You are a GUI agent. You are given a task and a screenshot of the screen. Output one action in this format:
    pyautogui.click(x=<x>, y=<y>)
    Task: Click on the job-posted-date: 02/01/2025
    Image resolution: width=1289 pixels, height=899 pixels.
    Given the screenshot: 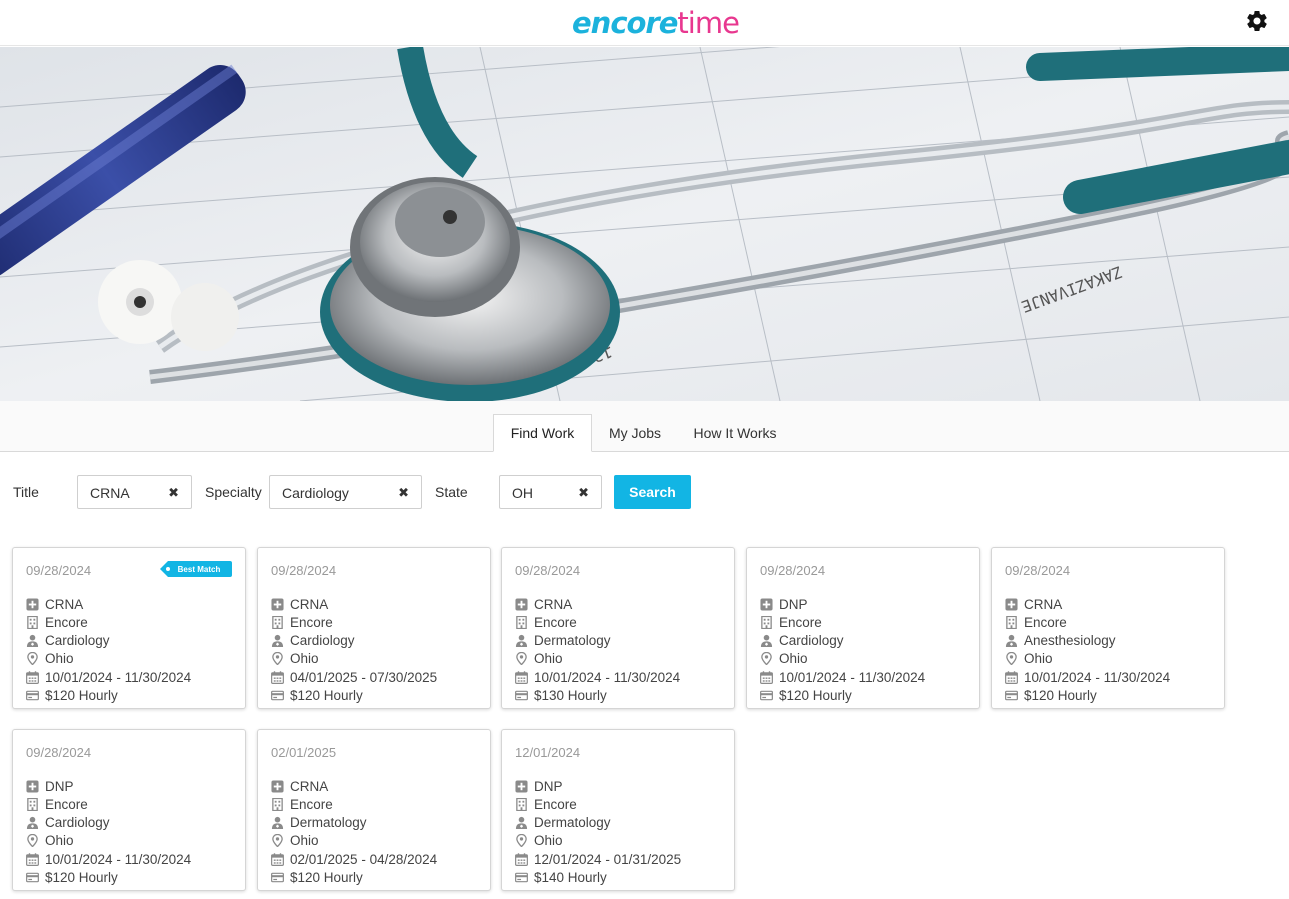 What is the action you would take?
    pyautogui.click(x=304, y=752)
    